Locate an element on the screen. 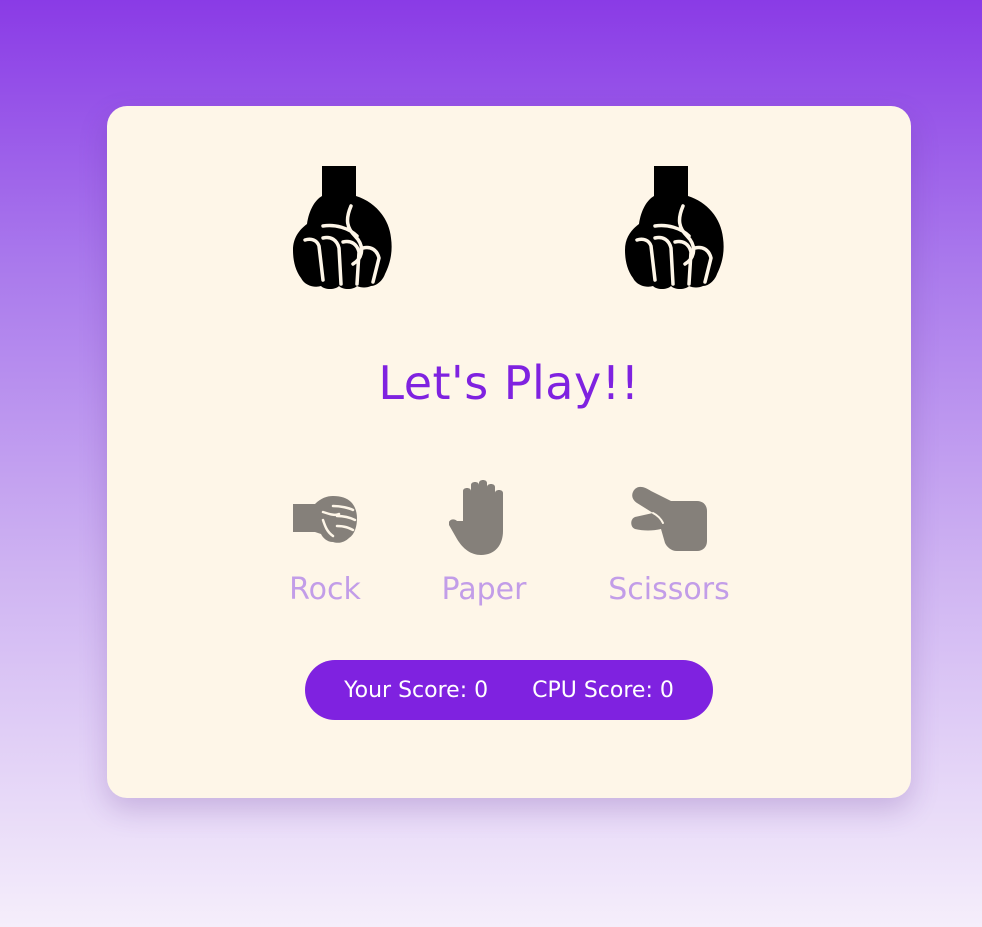 The image size is (982, 927). open-hand-icon is located at coordinates (484, 518).